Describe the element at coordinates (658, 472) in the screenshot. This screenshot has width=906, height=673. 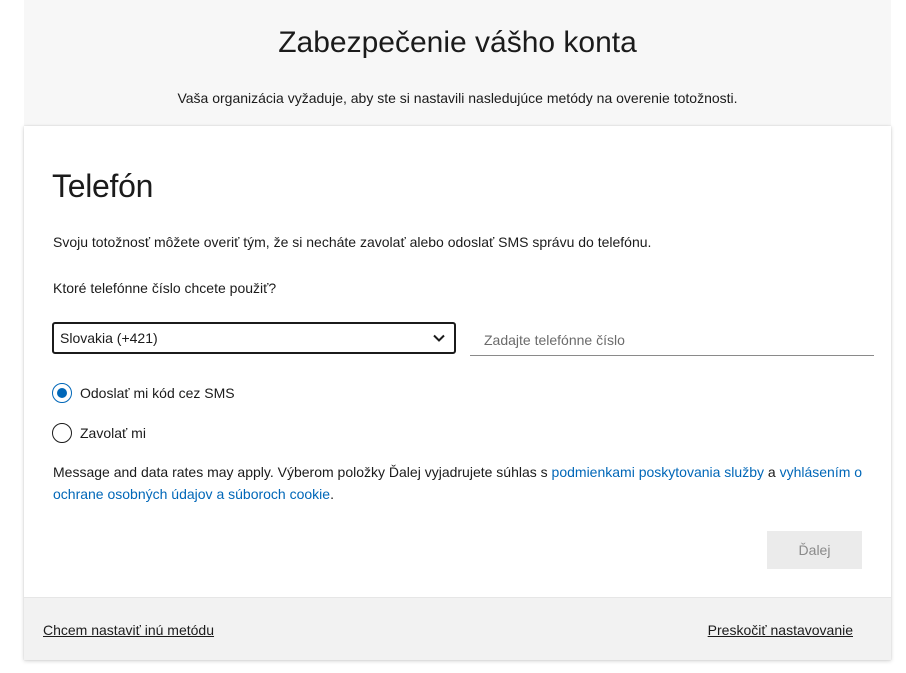
I see `terms-link: podmienkami poskytovania služby` at that location.